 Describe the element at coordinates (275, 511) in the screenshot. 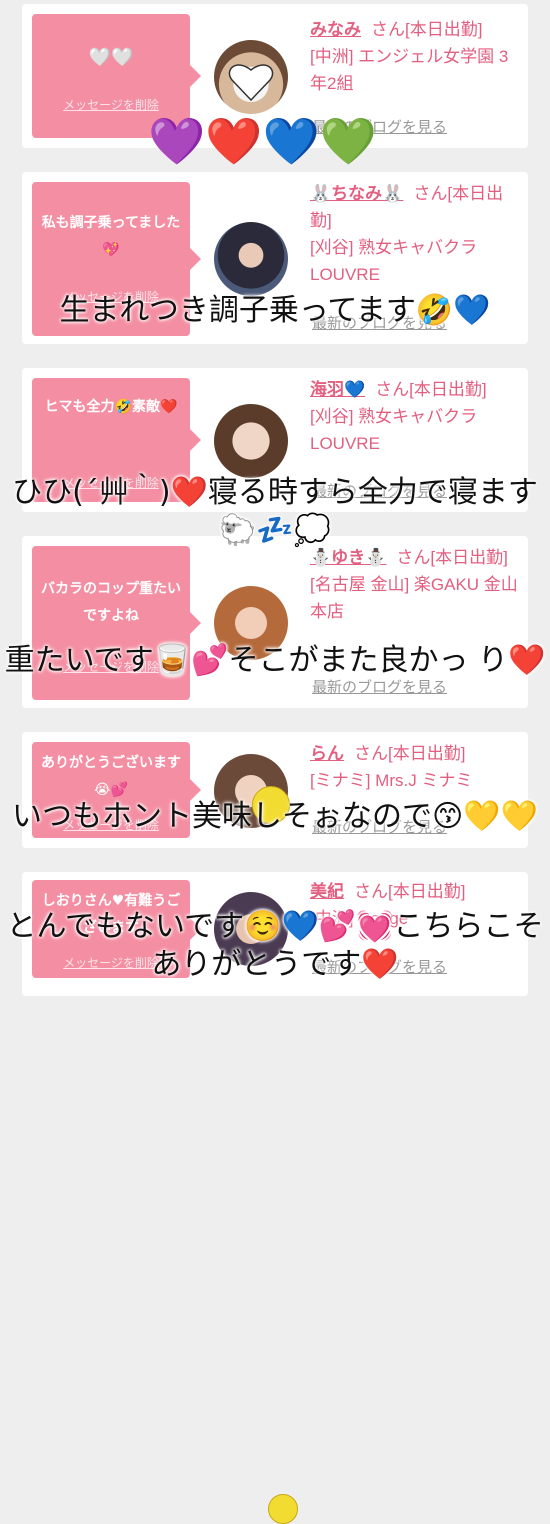

I see `overlay-sticker-text: ひひ(´艸｀)❤️寝る時すら全力で寝ます🐑💤💭` at that location.